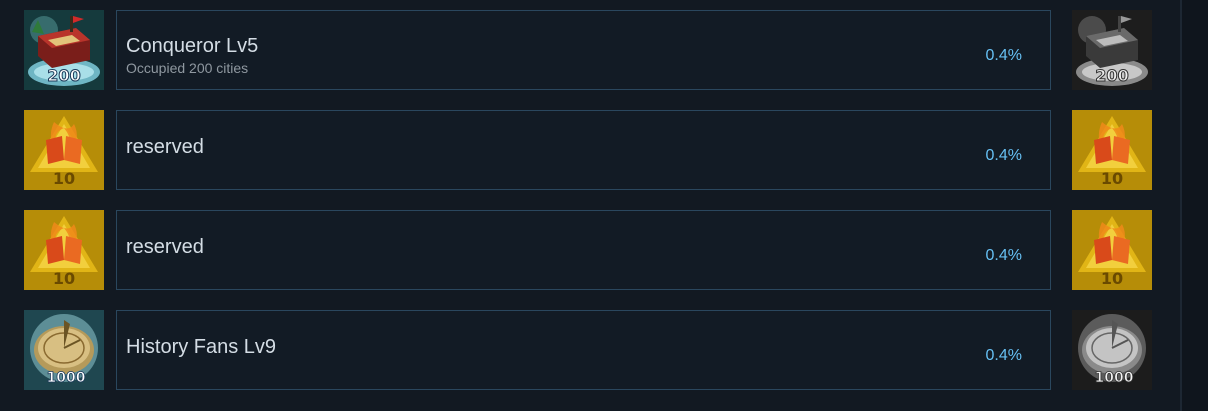 Image resolution: width=1208 pixels, height=411 pixels. I want to click on achievement-description: Occupied 200 cities, so click(187, 68).